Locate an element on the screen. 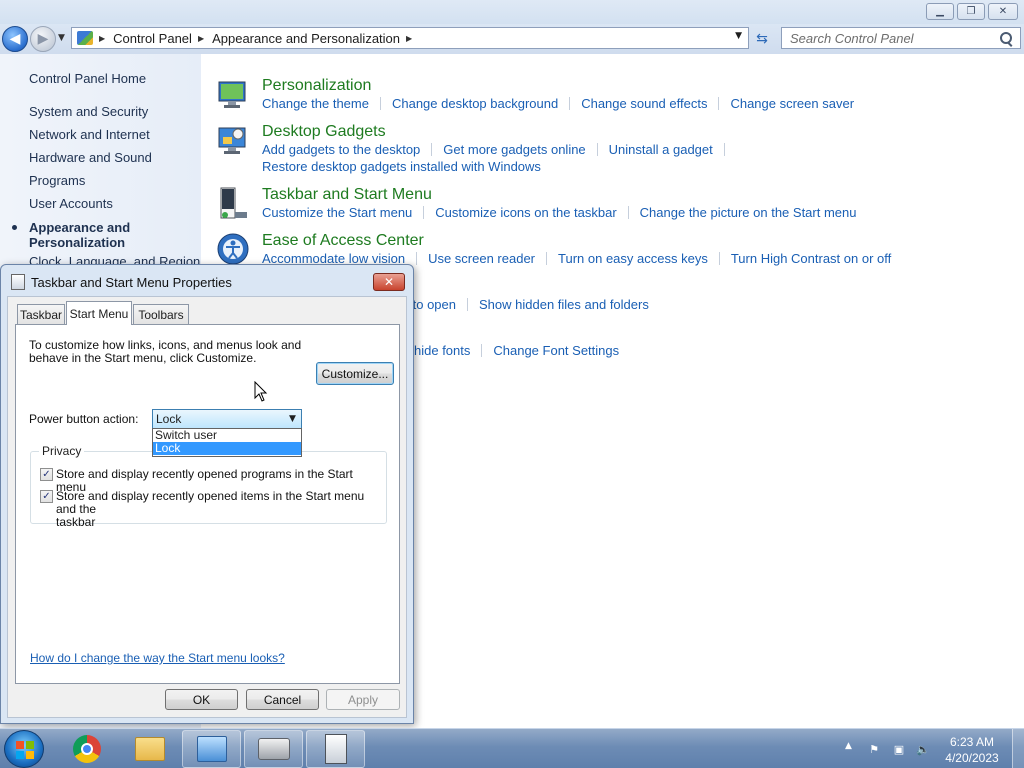 The height and width of the screenshot is (768, 1024). dialog-close-button: ✕ is located at coordinates (389, 282).